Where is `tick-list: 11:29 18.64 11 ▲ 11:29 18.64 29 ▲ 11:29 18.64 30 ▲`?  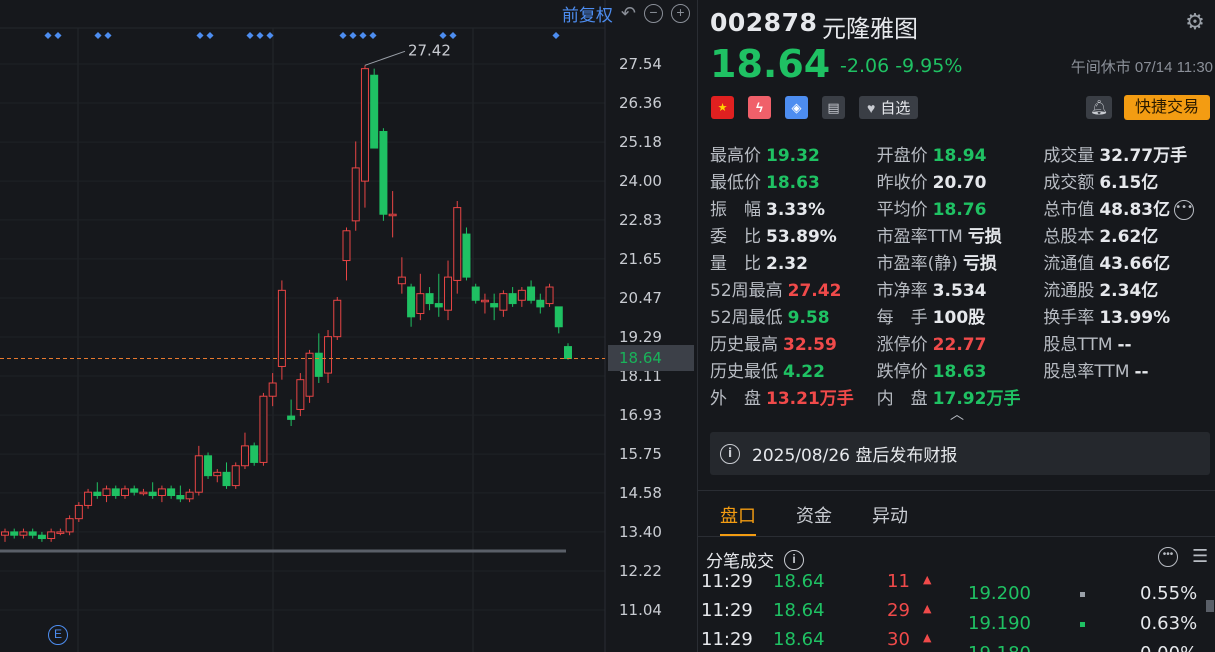
tick-list: 11:29 18.64 11 ▲ 11:29 18.64 29 ▲ 11:29 18.64 30 ▲ is located at coordinates (828, 612).